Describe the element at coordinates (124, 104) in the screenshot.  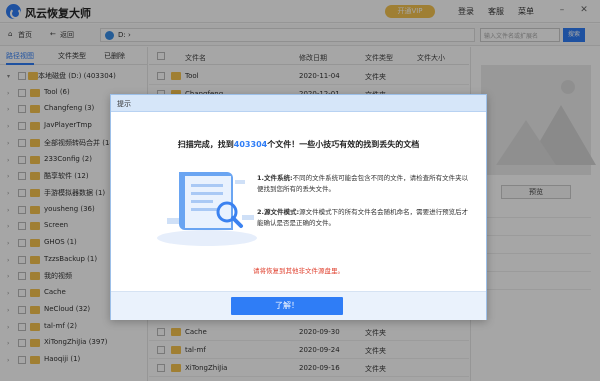
I see `dialog-title: 提示` at that location.